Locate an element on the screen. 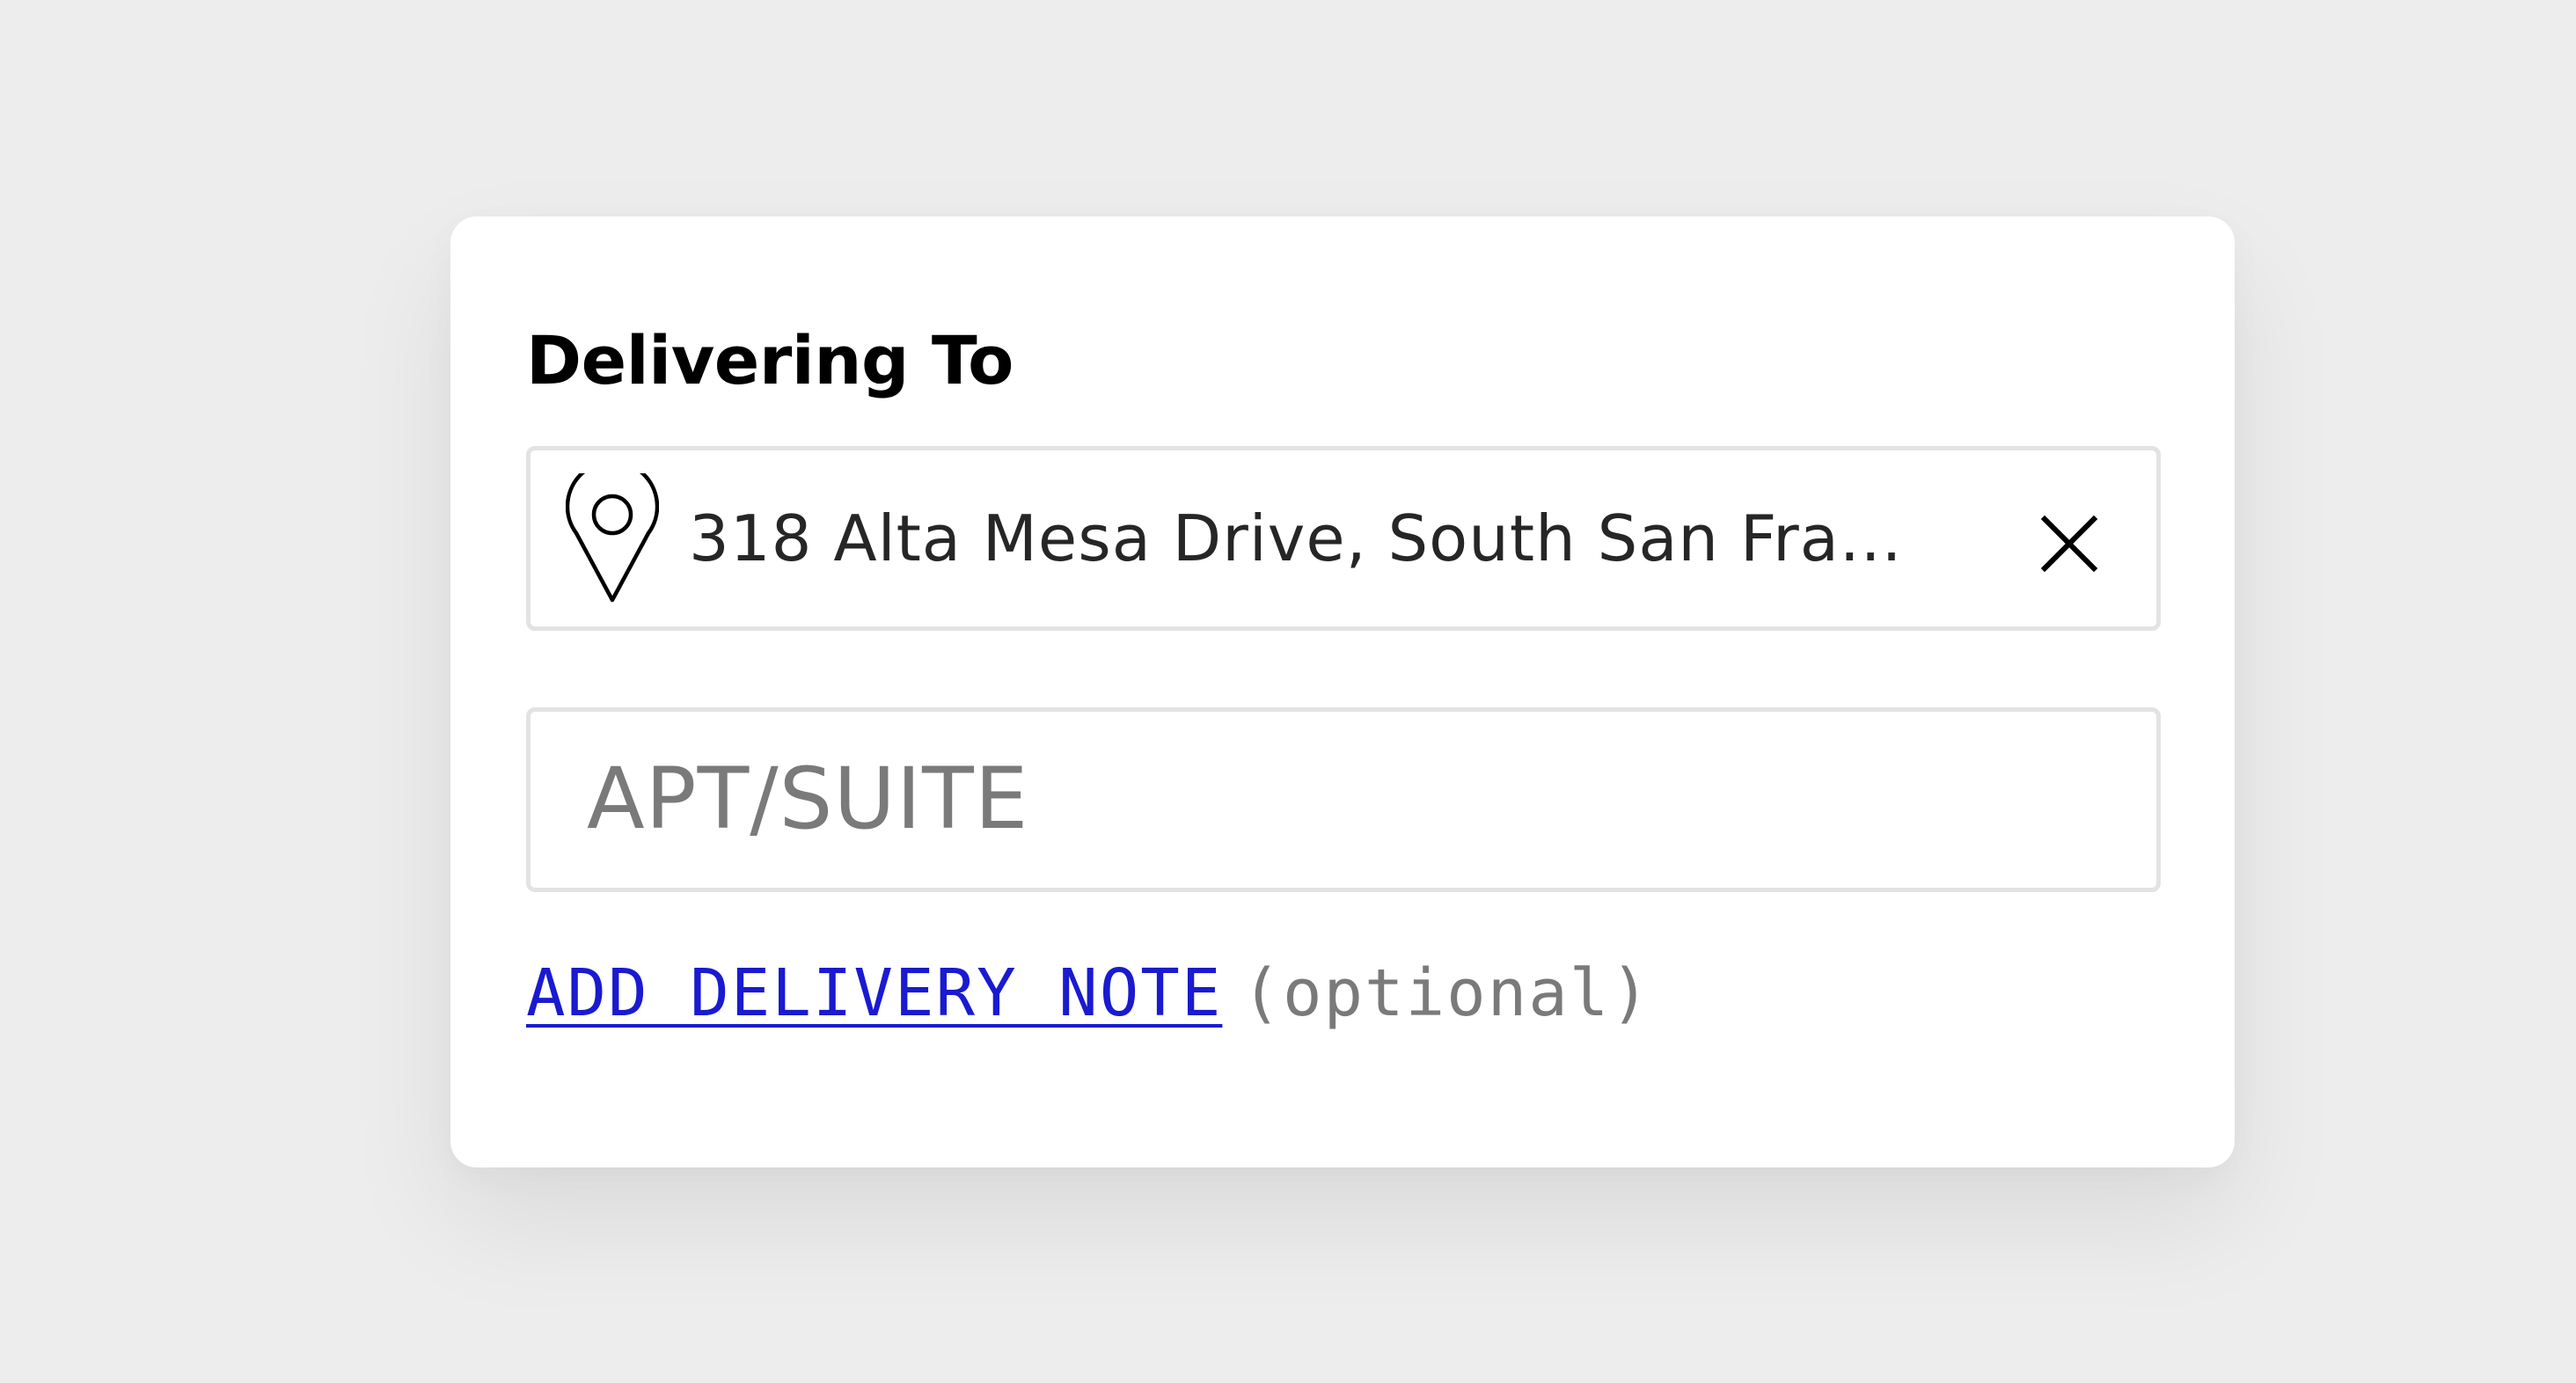  apt-suite-field is located at coordinates (1343, 799).